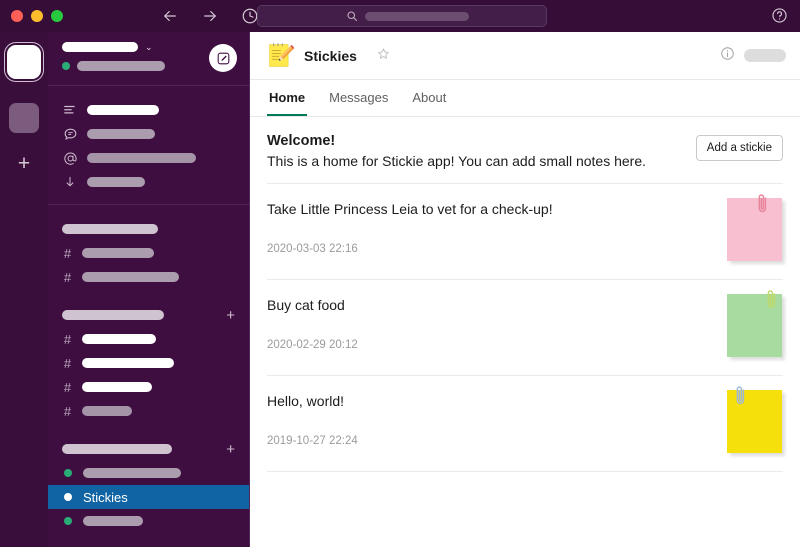 Image resolution: width=800 pixels, height=547 pixels. I want to click on channel-group-header: +, so click(148, 315).